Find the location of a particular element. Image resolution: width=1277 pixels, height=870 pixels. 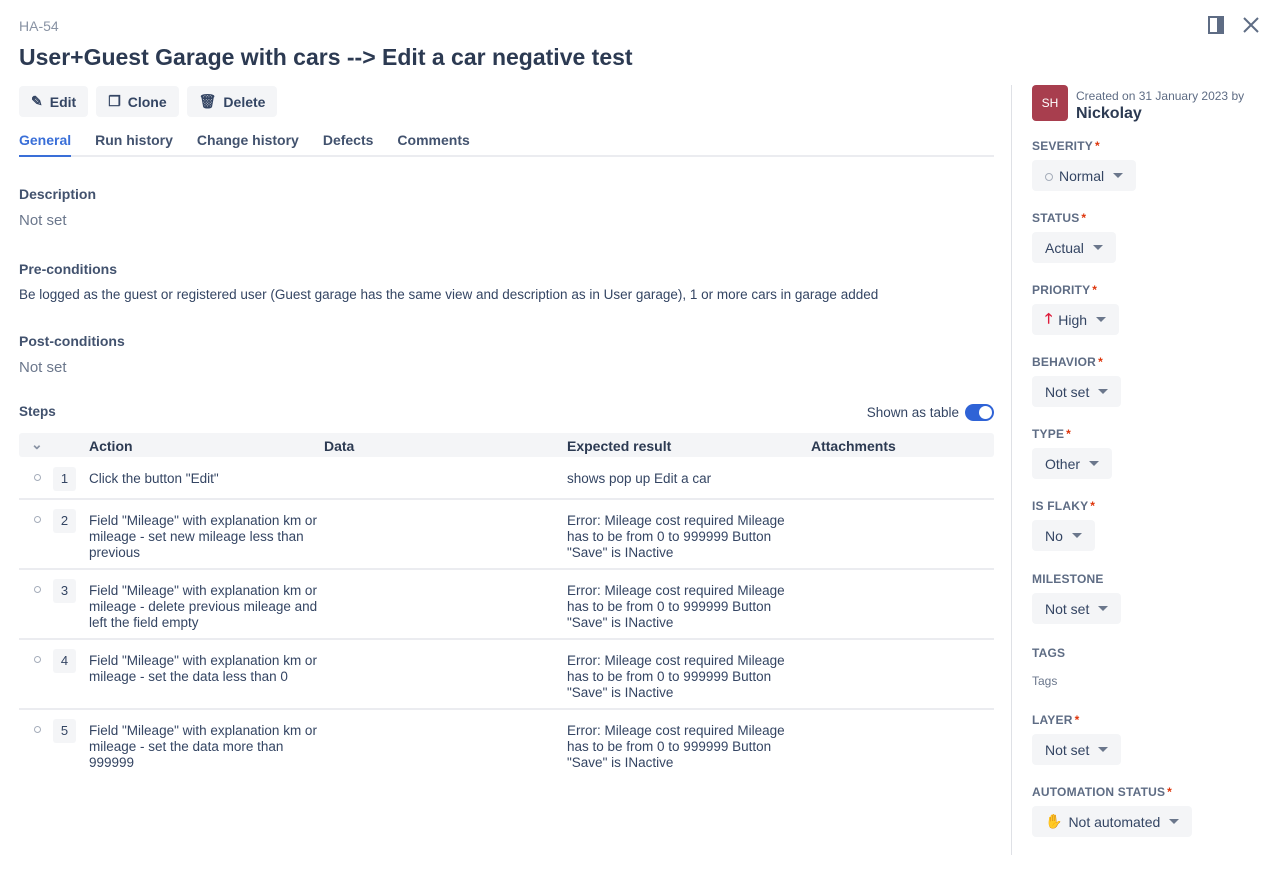

col-expected: Expected result is located at coordinates (619, 446).